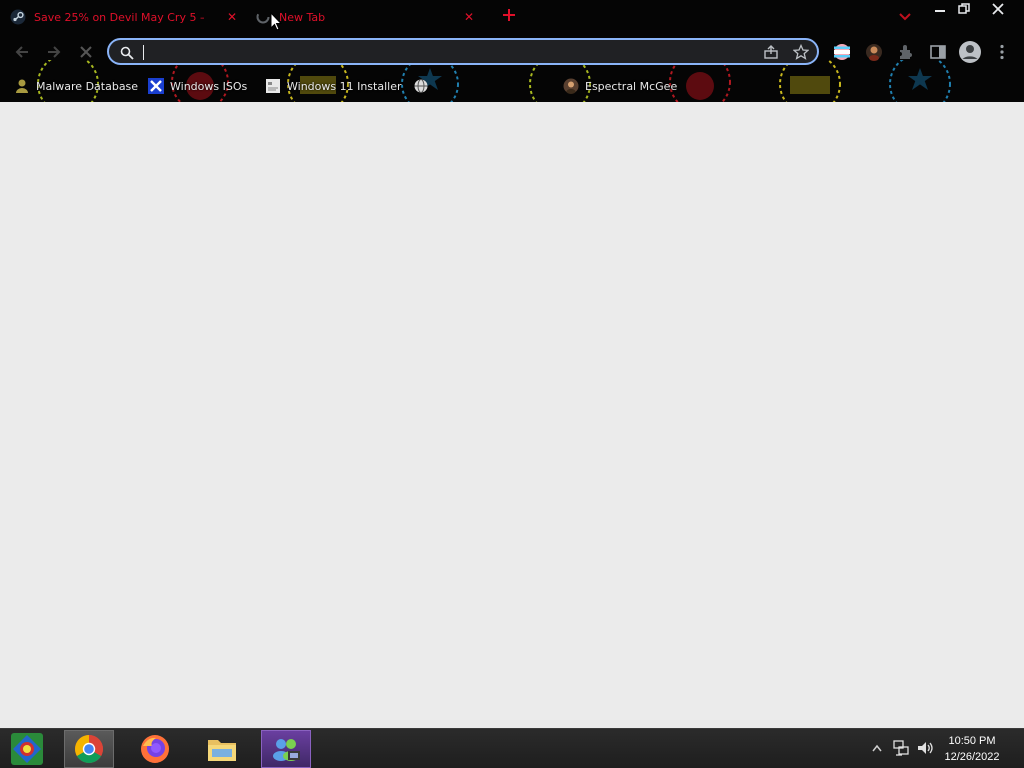  I want to click on bookmark-windows-isos: Windows ISOs, so click(197, 86).